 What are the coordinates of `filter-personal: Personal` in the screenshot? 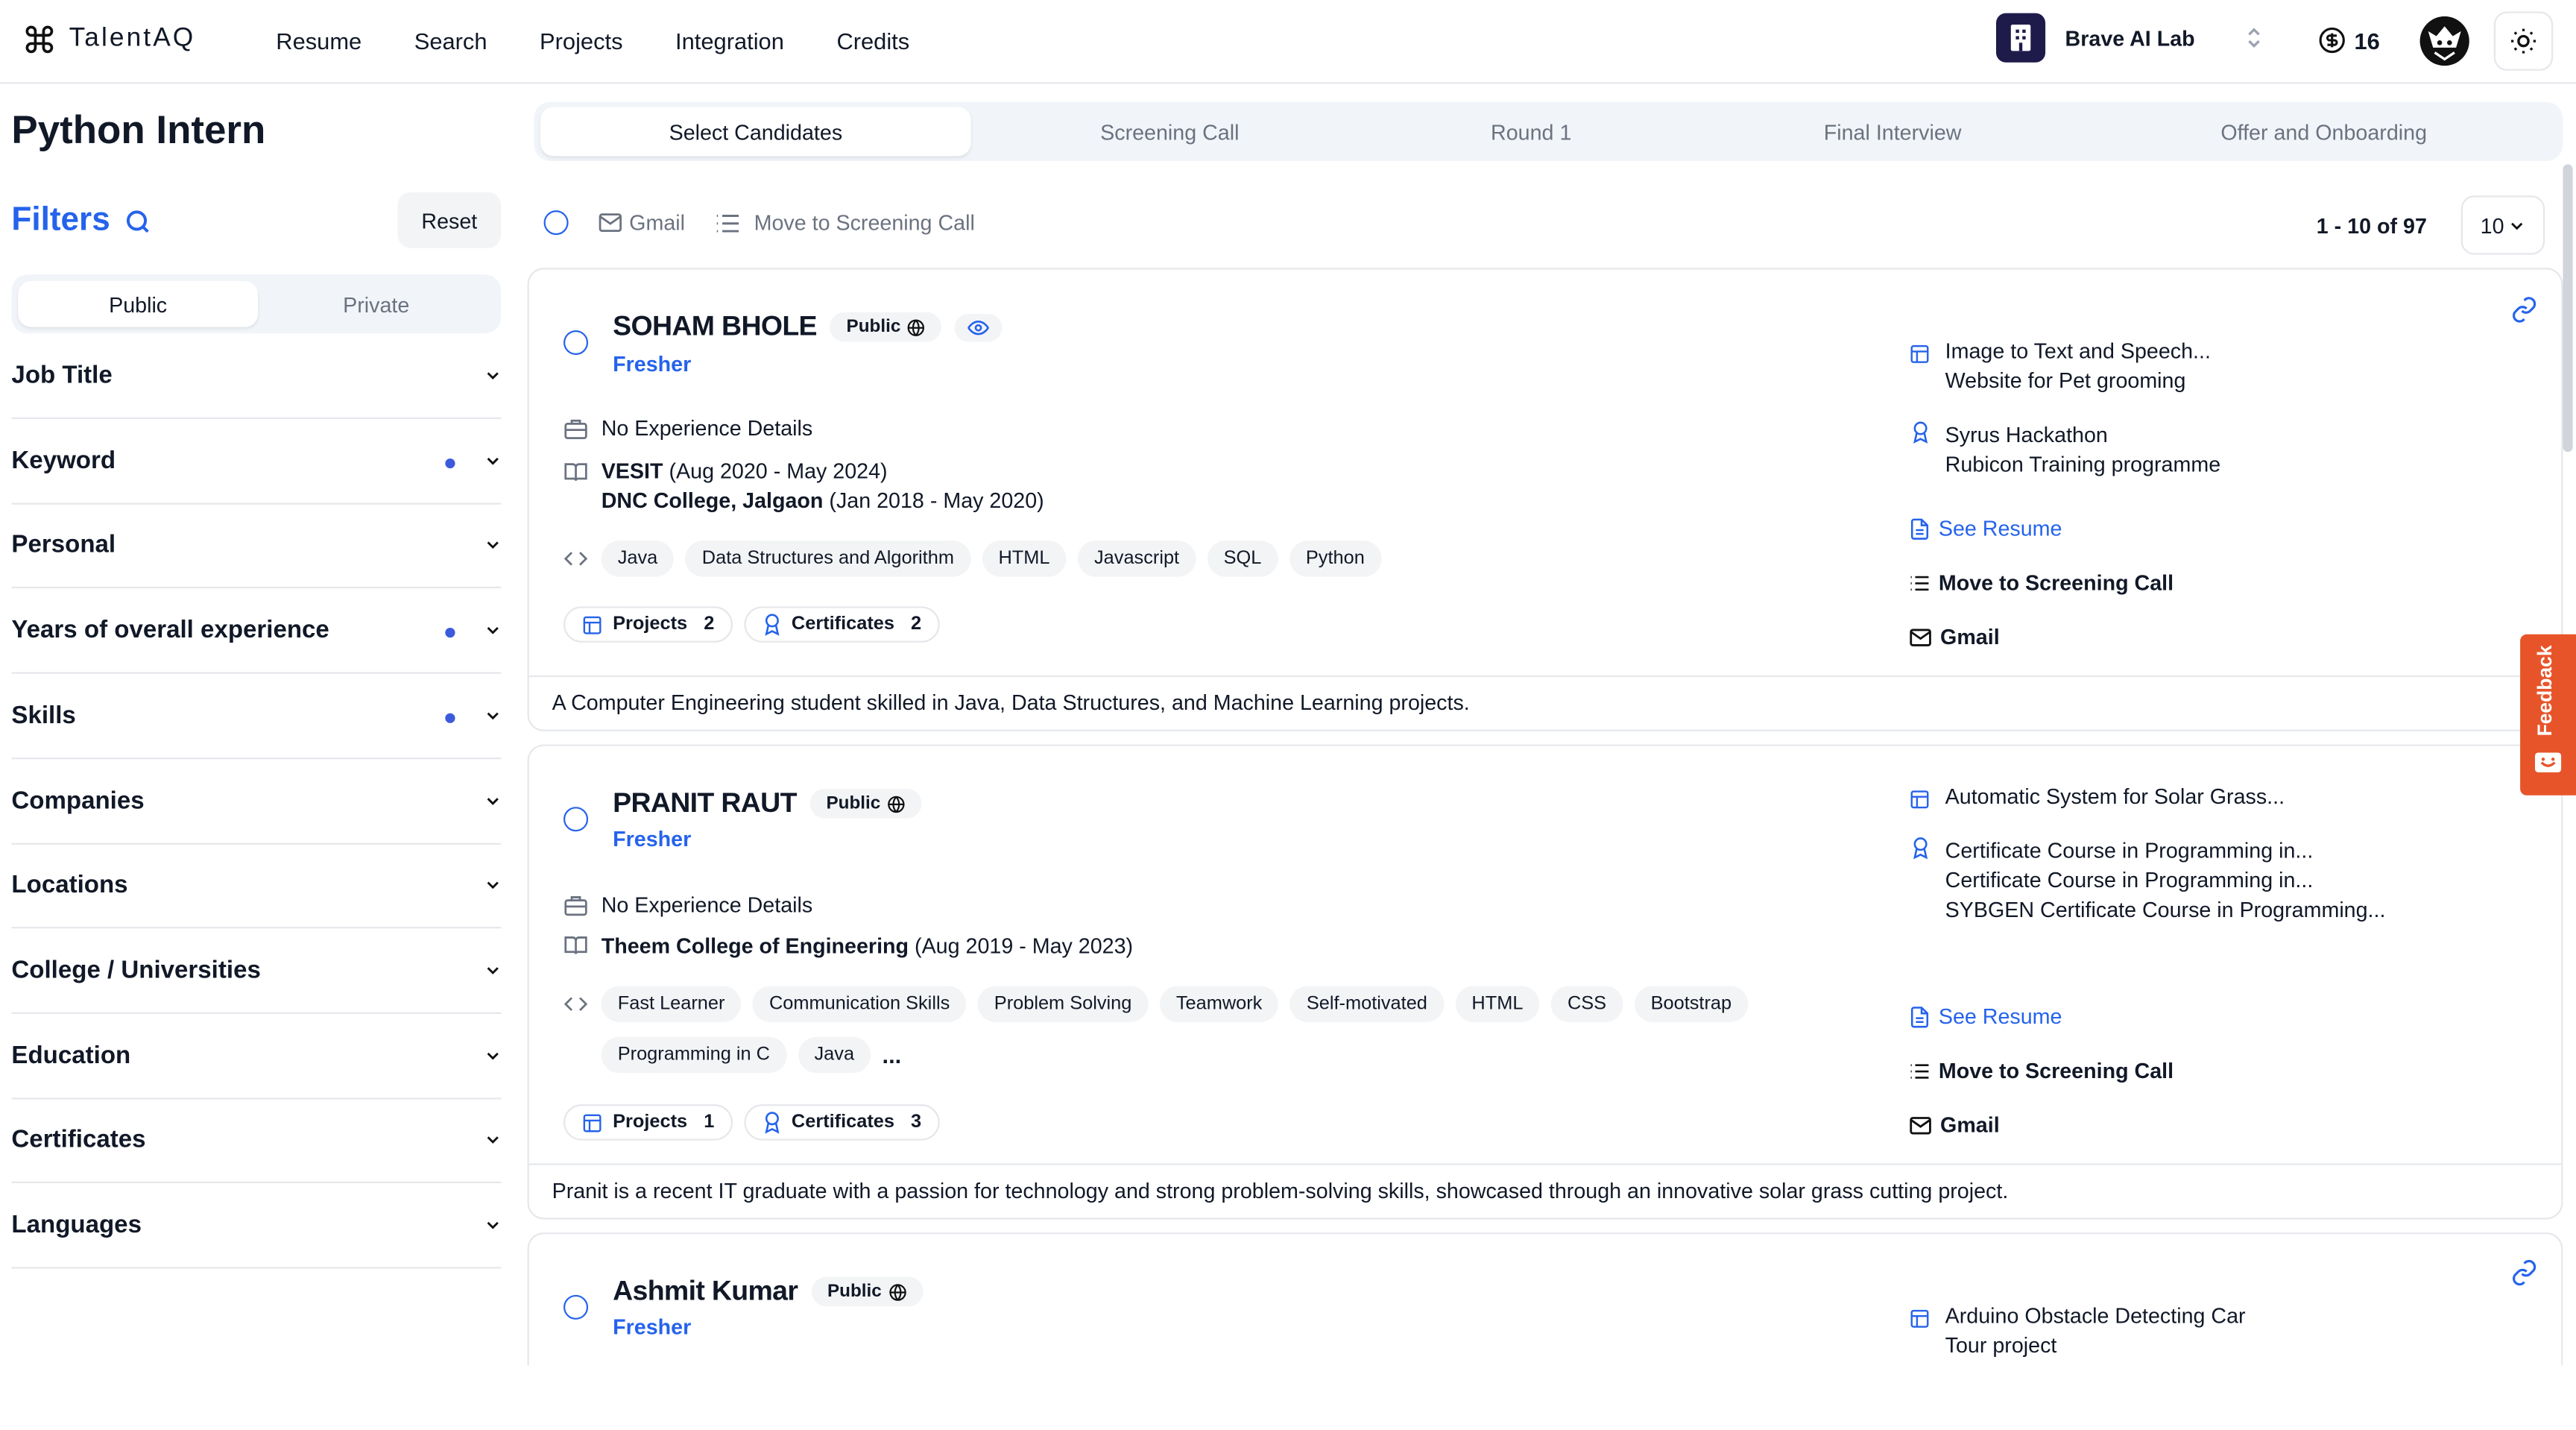 It's located at (256, 546).